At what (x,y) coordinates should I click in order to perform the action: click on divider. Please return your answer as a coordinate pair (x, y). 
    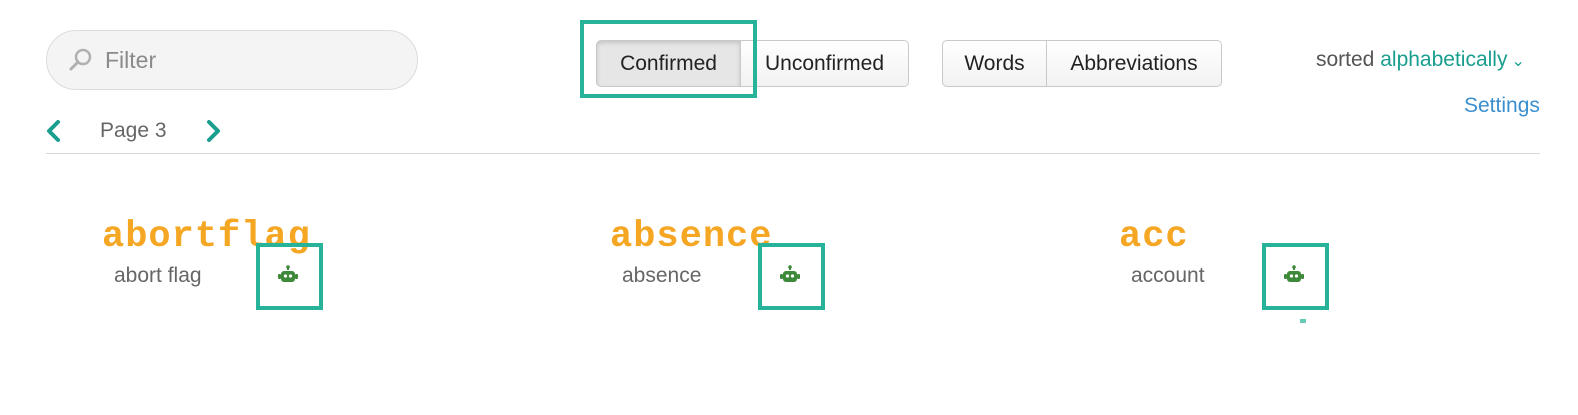
    Looking at the image, I should click on (793, 153).